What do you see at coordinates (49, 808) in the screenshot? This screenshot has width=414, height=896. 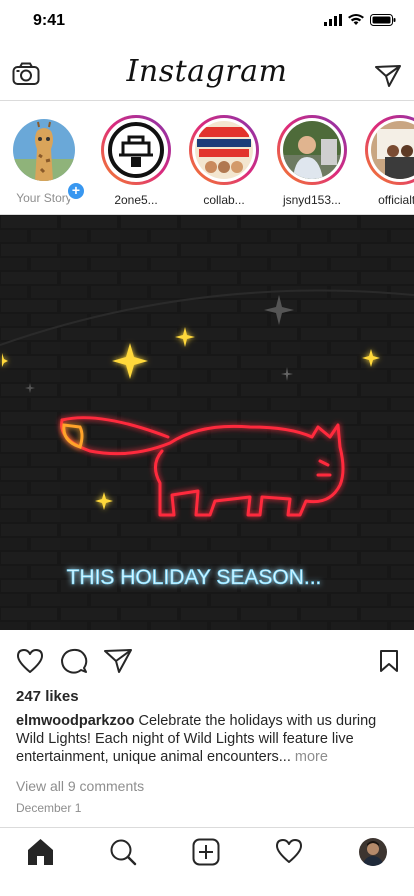 I see `post-date: December 1` at bounding box center [49, 808].